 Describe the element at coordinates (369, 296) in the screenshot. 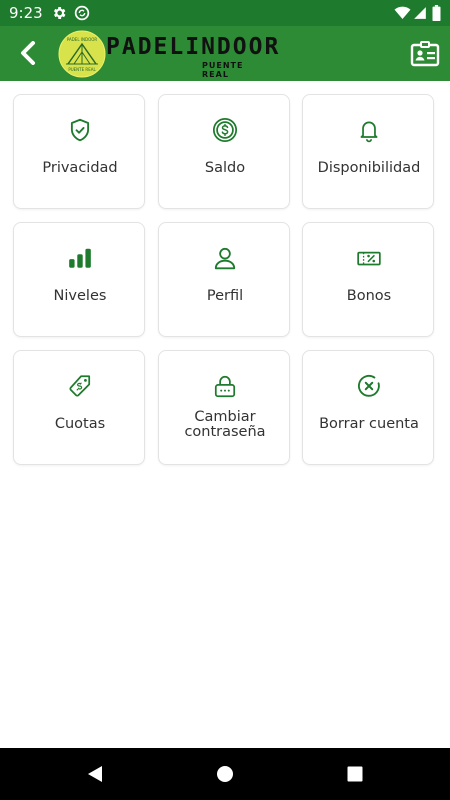

I see `tile-label: Bonos` at that location.